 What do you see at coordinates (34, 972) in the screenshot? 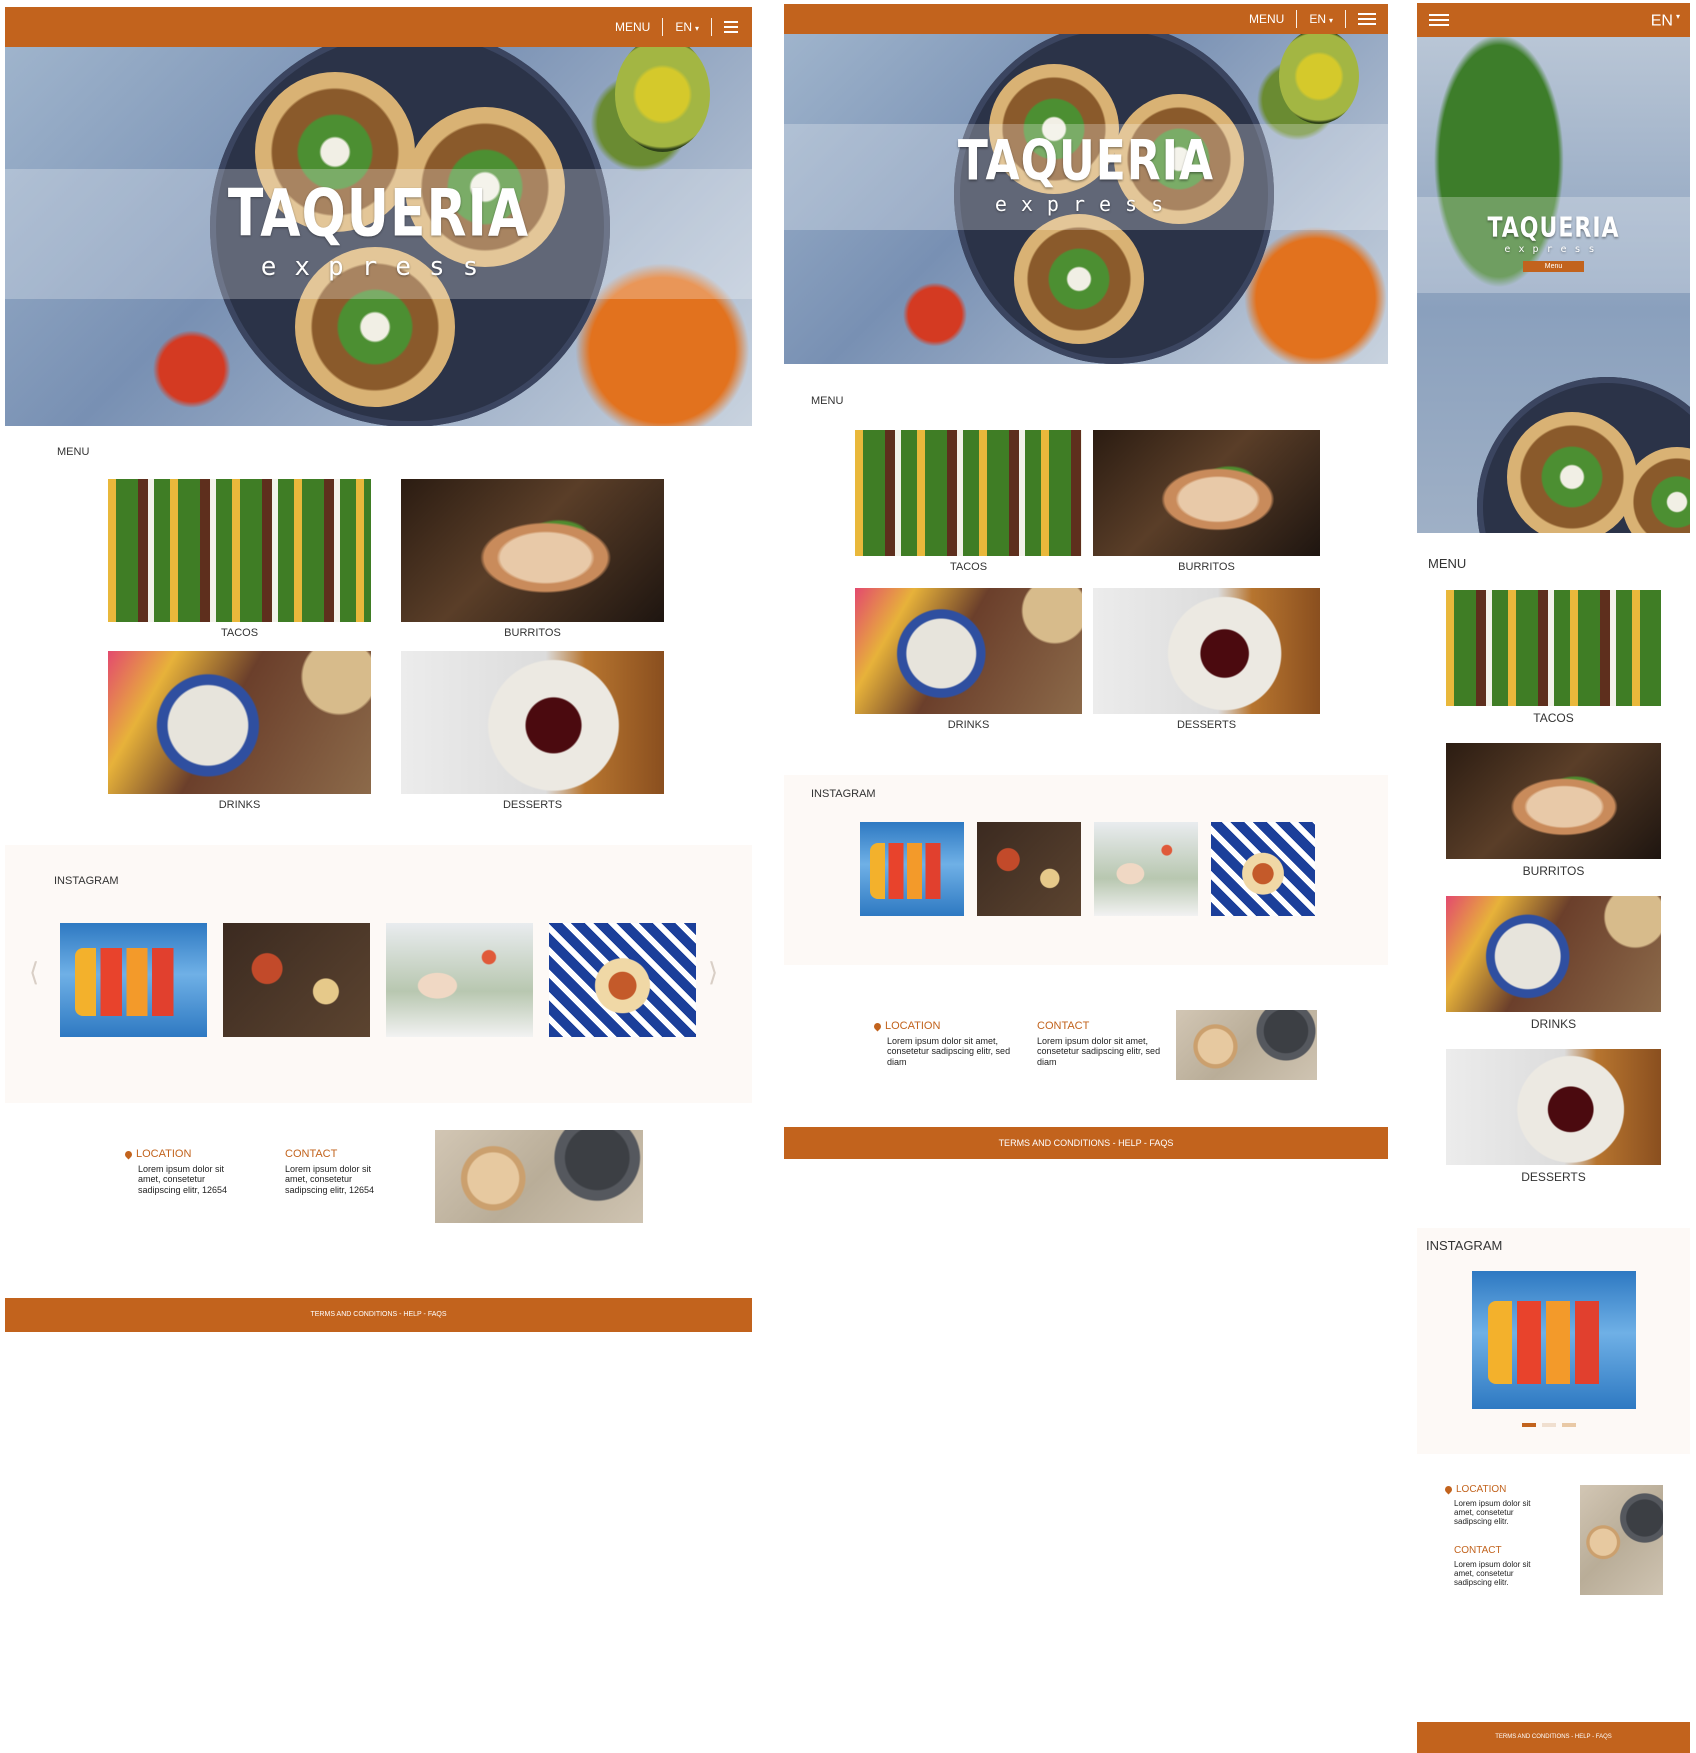
I see `carousel-prev-arrow: ⟨` at bounding box center [34, 972].